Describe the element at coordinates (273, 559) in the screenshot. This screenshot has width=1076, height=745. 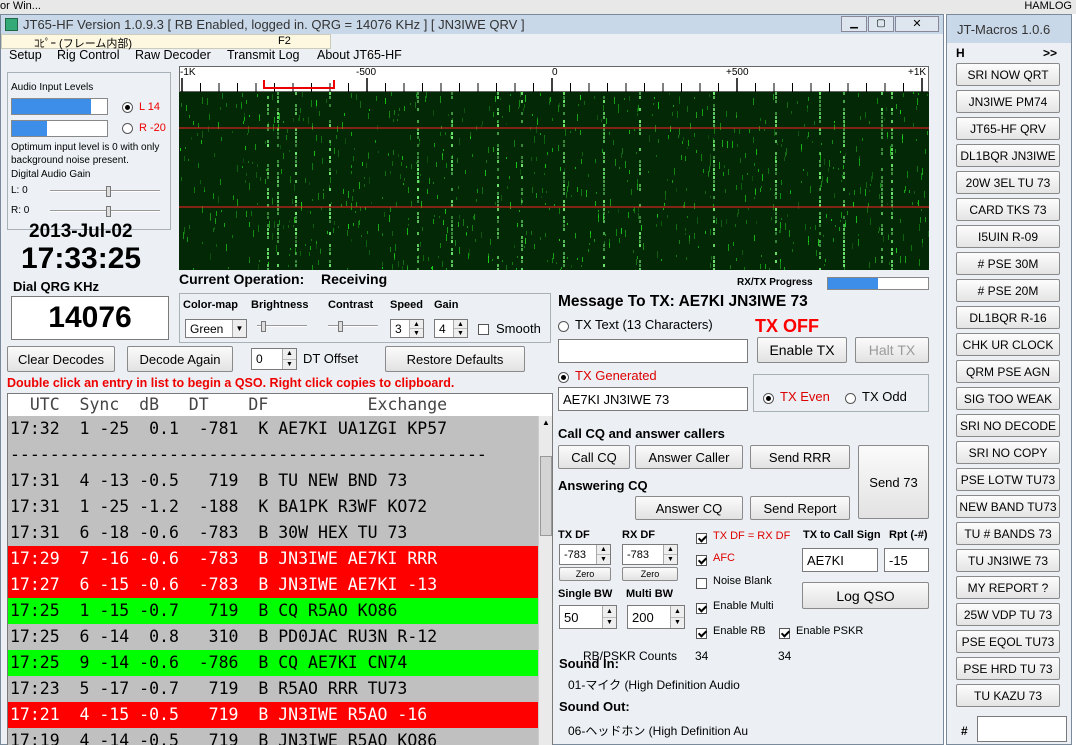
I see `decode-row: 17:29 7 -16 -0.6 -783 B JN3IWE AE7KI RRR` at that location.